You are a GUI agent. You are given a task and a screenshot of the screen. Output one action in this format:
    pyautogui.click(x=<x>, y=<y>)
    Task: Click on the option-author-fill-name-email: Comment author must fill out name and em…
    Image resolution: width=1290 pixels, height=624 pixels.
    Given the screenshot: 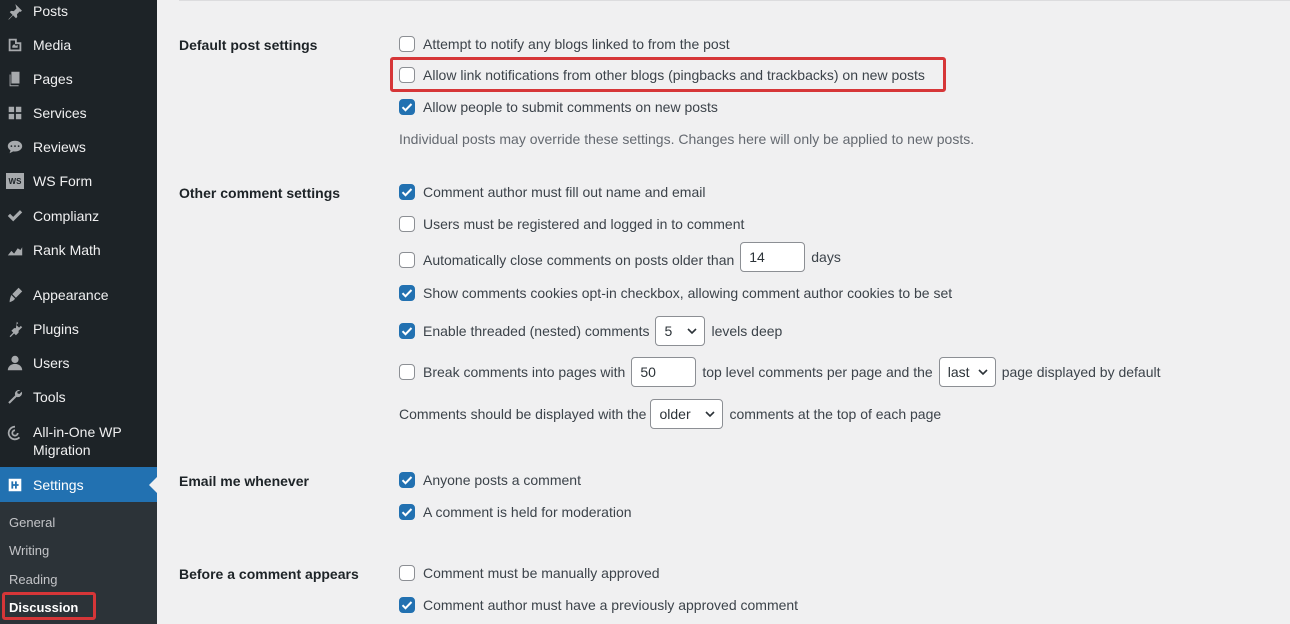 What is the action you would take?
    pyautogui.click(x=552, y=192)
    